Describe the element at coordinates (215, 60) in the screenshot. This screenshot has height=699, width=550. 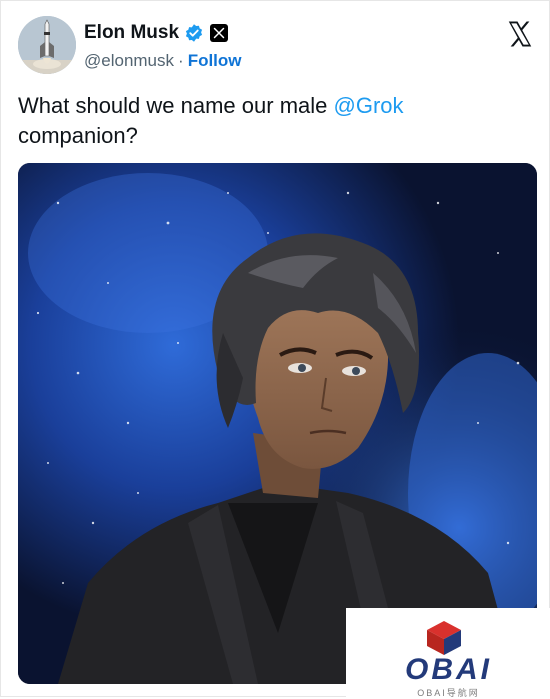
I see `follow-button: Follow` at that location.